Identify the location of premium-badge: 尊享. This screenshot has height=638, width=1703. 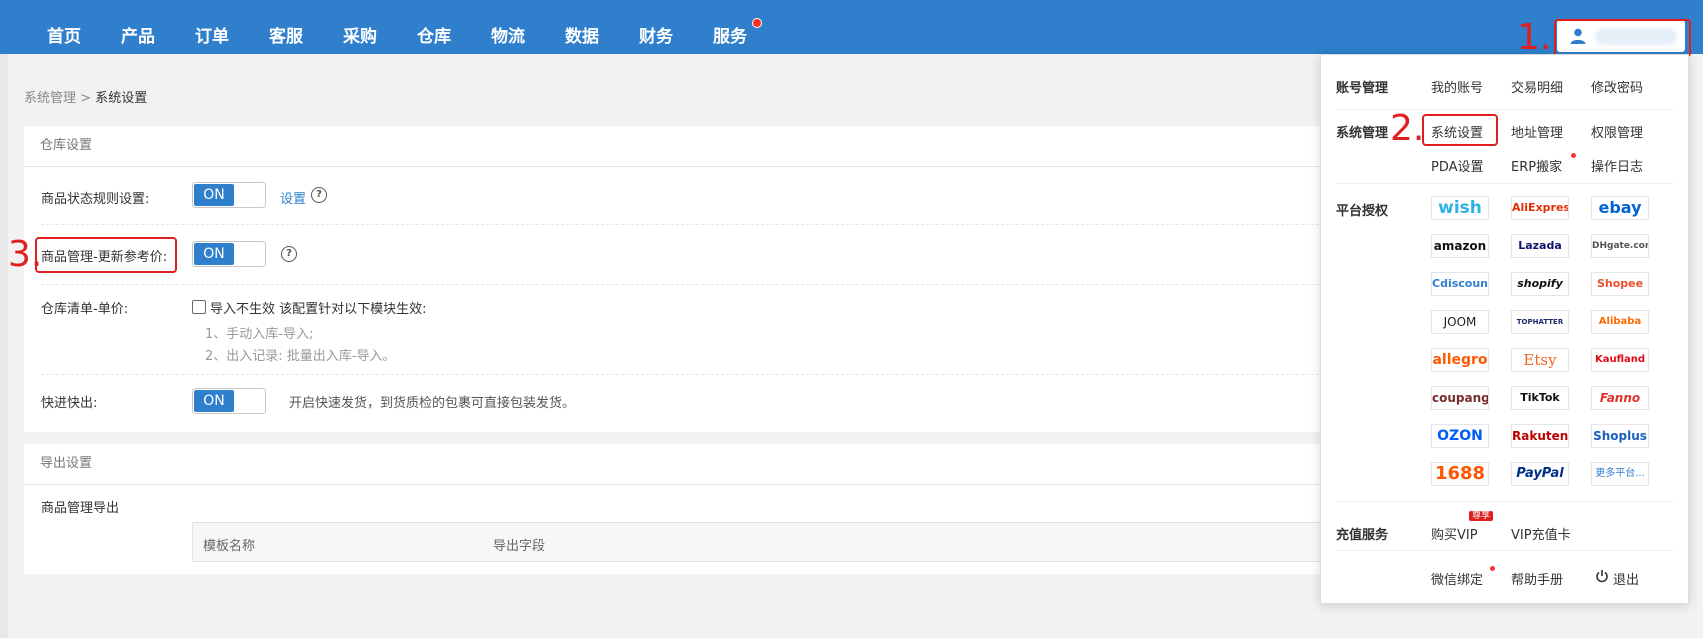
(1481, 516).